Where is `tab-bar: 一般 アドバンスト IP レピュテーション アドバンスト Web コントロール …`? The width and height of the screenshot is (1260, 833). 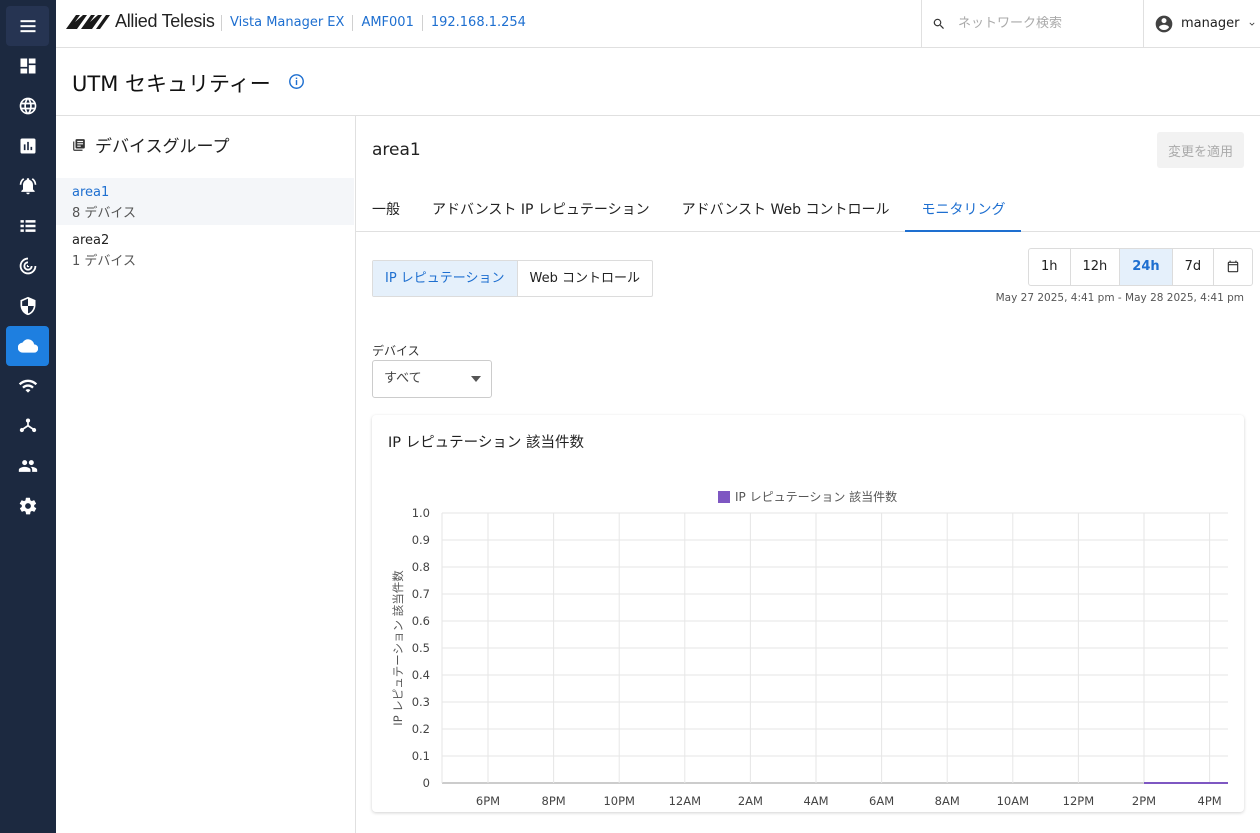
tab-bar: 一般 アドバンスト IP レピュテーション アドバンスト Web コントロール … is located at coordinates (808, 212).